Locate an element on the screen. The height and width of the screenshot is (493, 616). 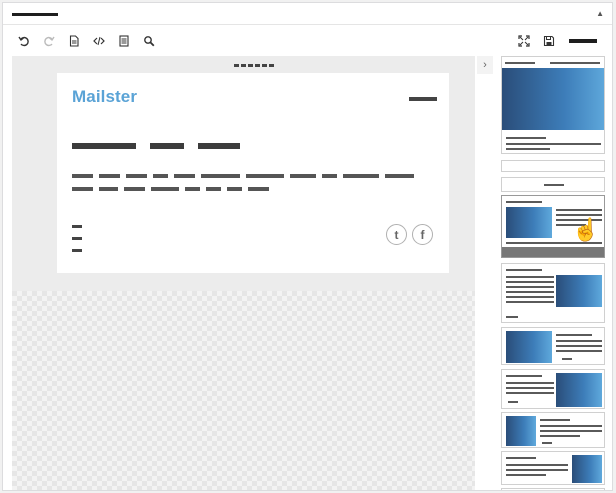
twitter-icon: t is located at coordinates (396, 234).